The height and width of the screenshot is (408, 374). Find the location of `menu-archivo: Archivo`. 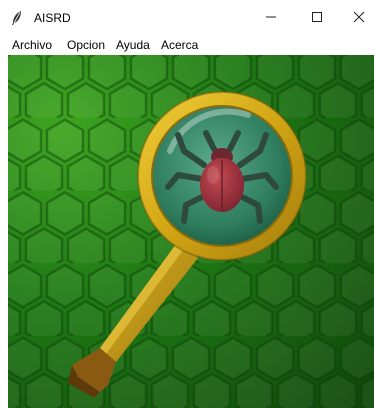

menu-archivo: Archivo is located at coordinates (32, 45).